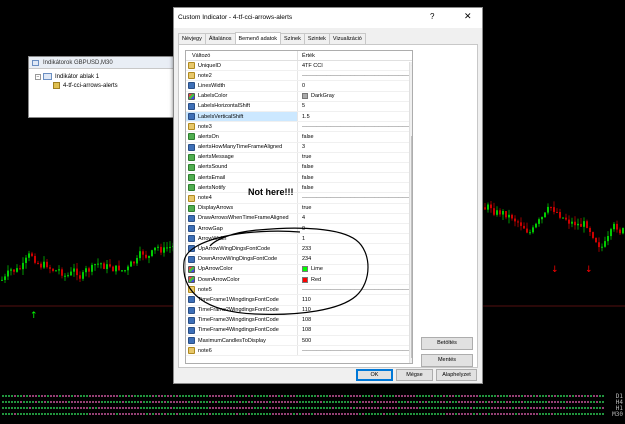 Image resolution: width=625 pixels, height=424 pixels. Describe the element at coordinates (414, 375) in the screenshot. I see `cancel-button: Mégse` at that location.